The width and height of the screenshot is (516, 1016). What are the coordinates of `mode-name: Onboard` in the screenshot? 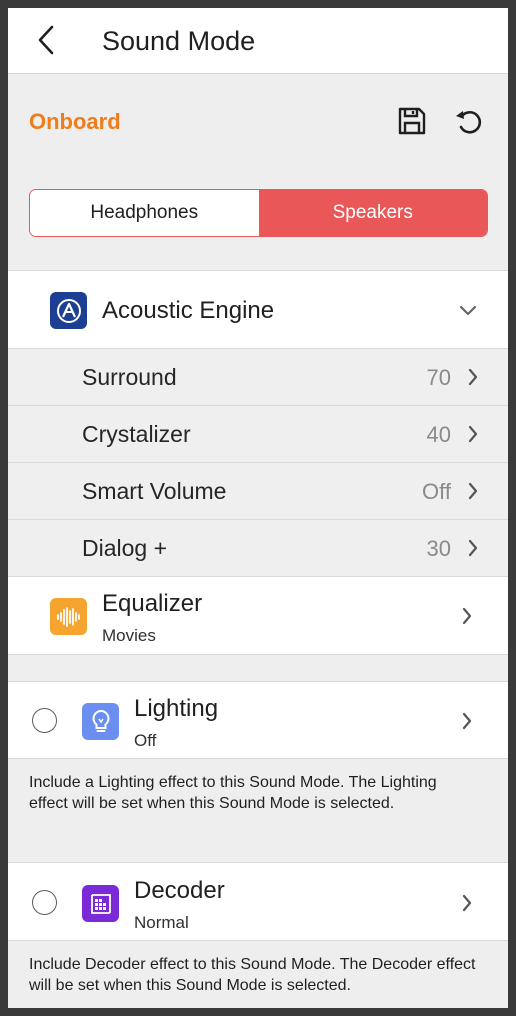 It's located at (75, 121).